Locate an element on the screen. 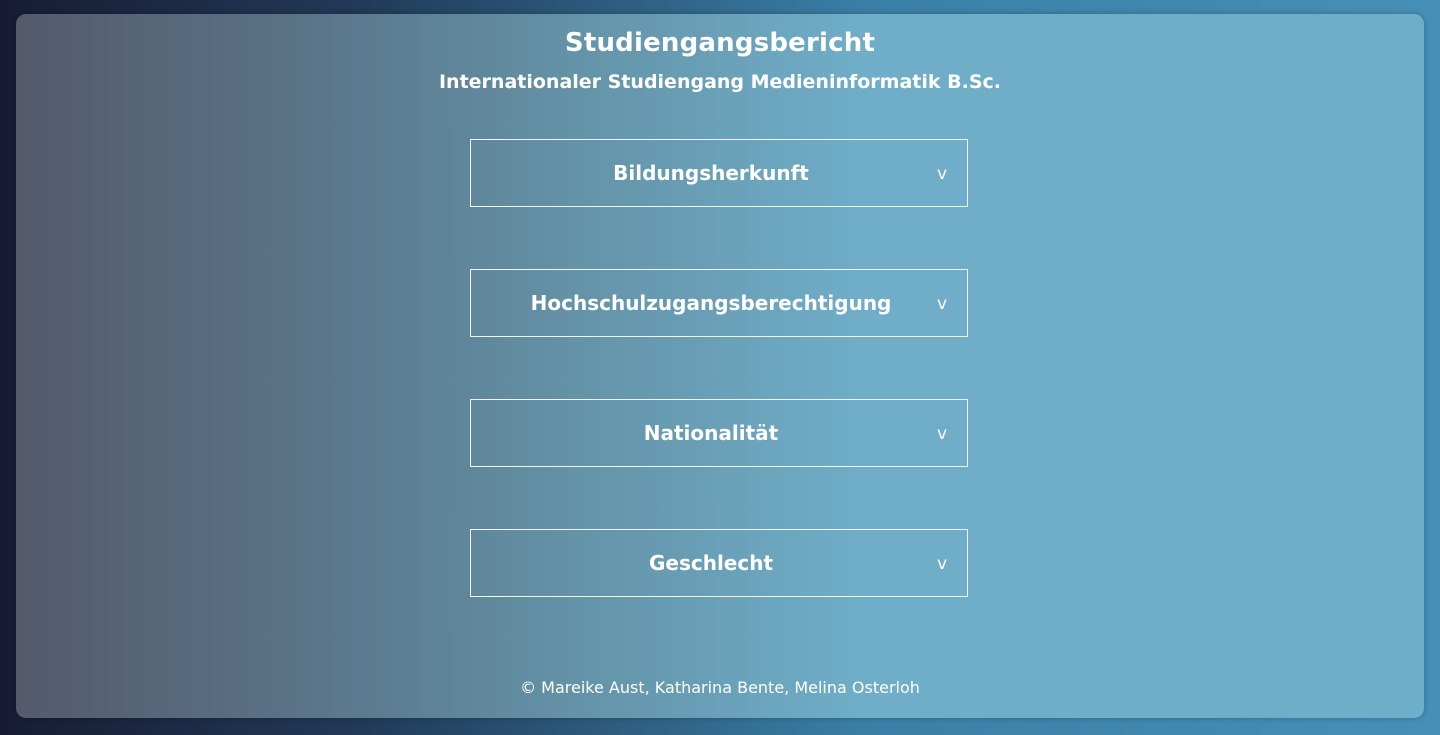  accordion-label: Nationalität is located at coordinates (711, 433).